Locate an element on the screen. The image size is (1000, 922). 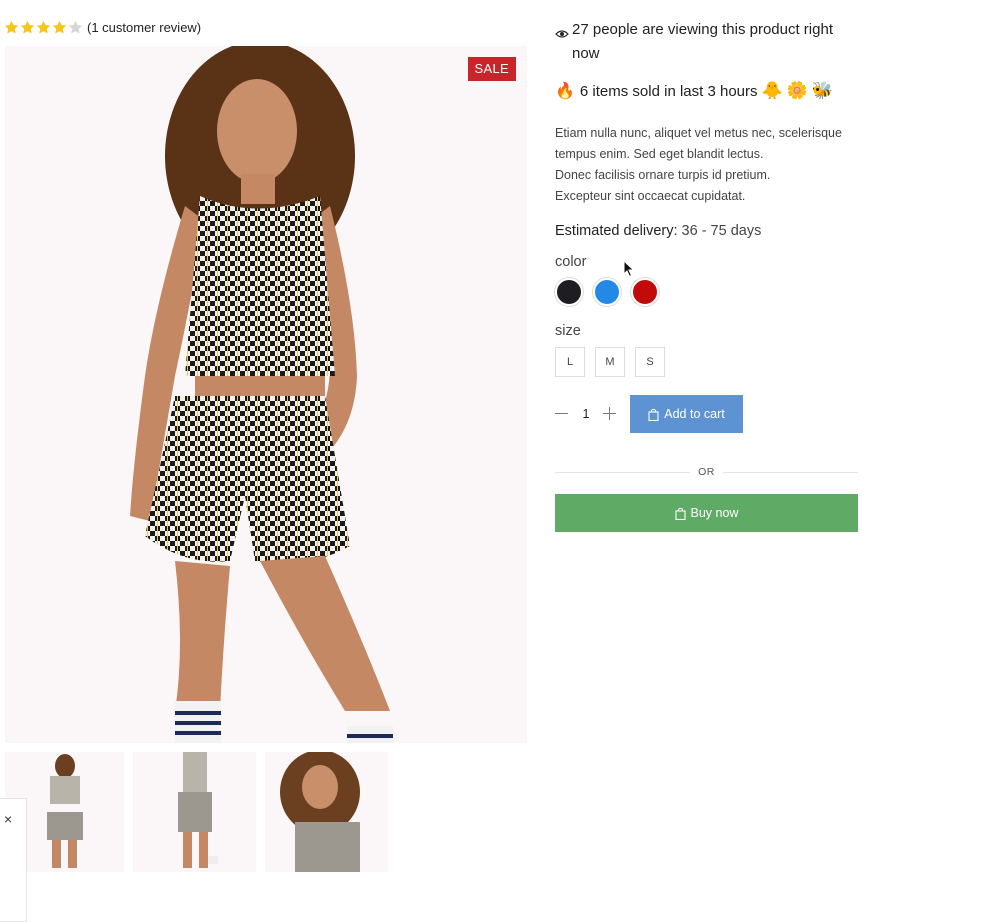
quantity-value: 1 is located at coordinates (586, 414).